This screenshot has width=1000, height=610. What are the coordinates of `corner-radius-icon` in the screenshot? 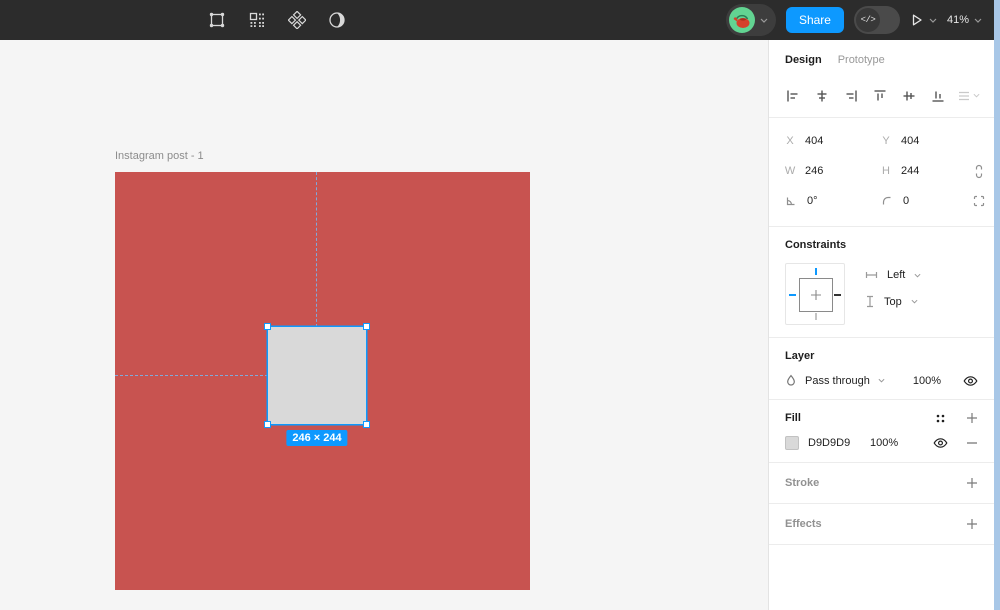 It's located at (887, 201).